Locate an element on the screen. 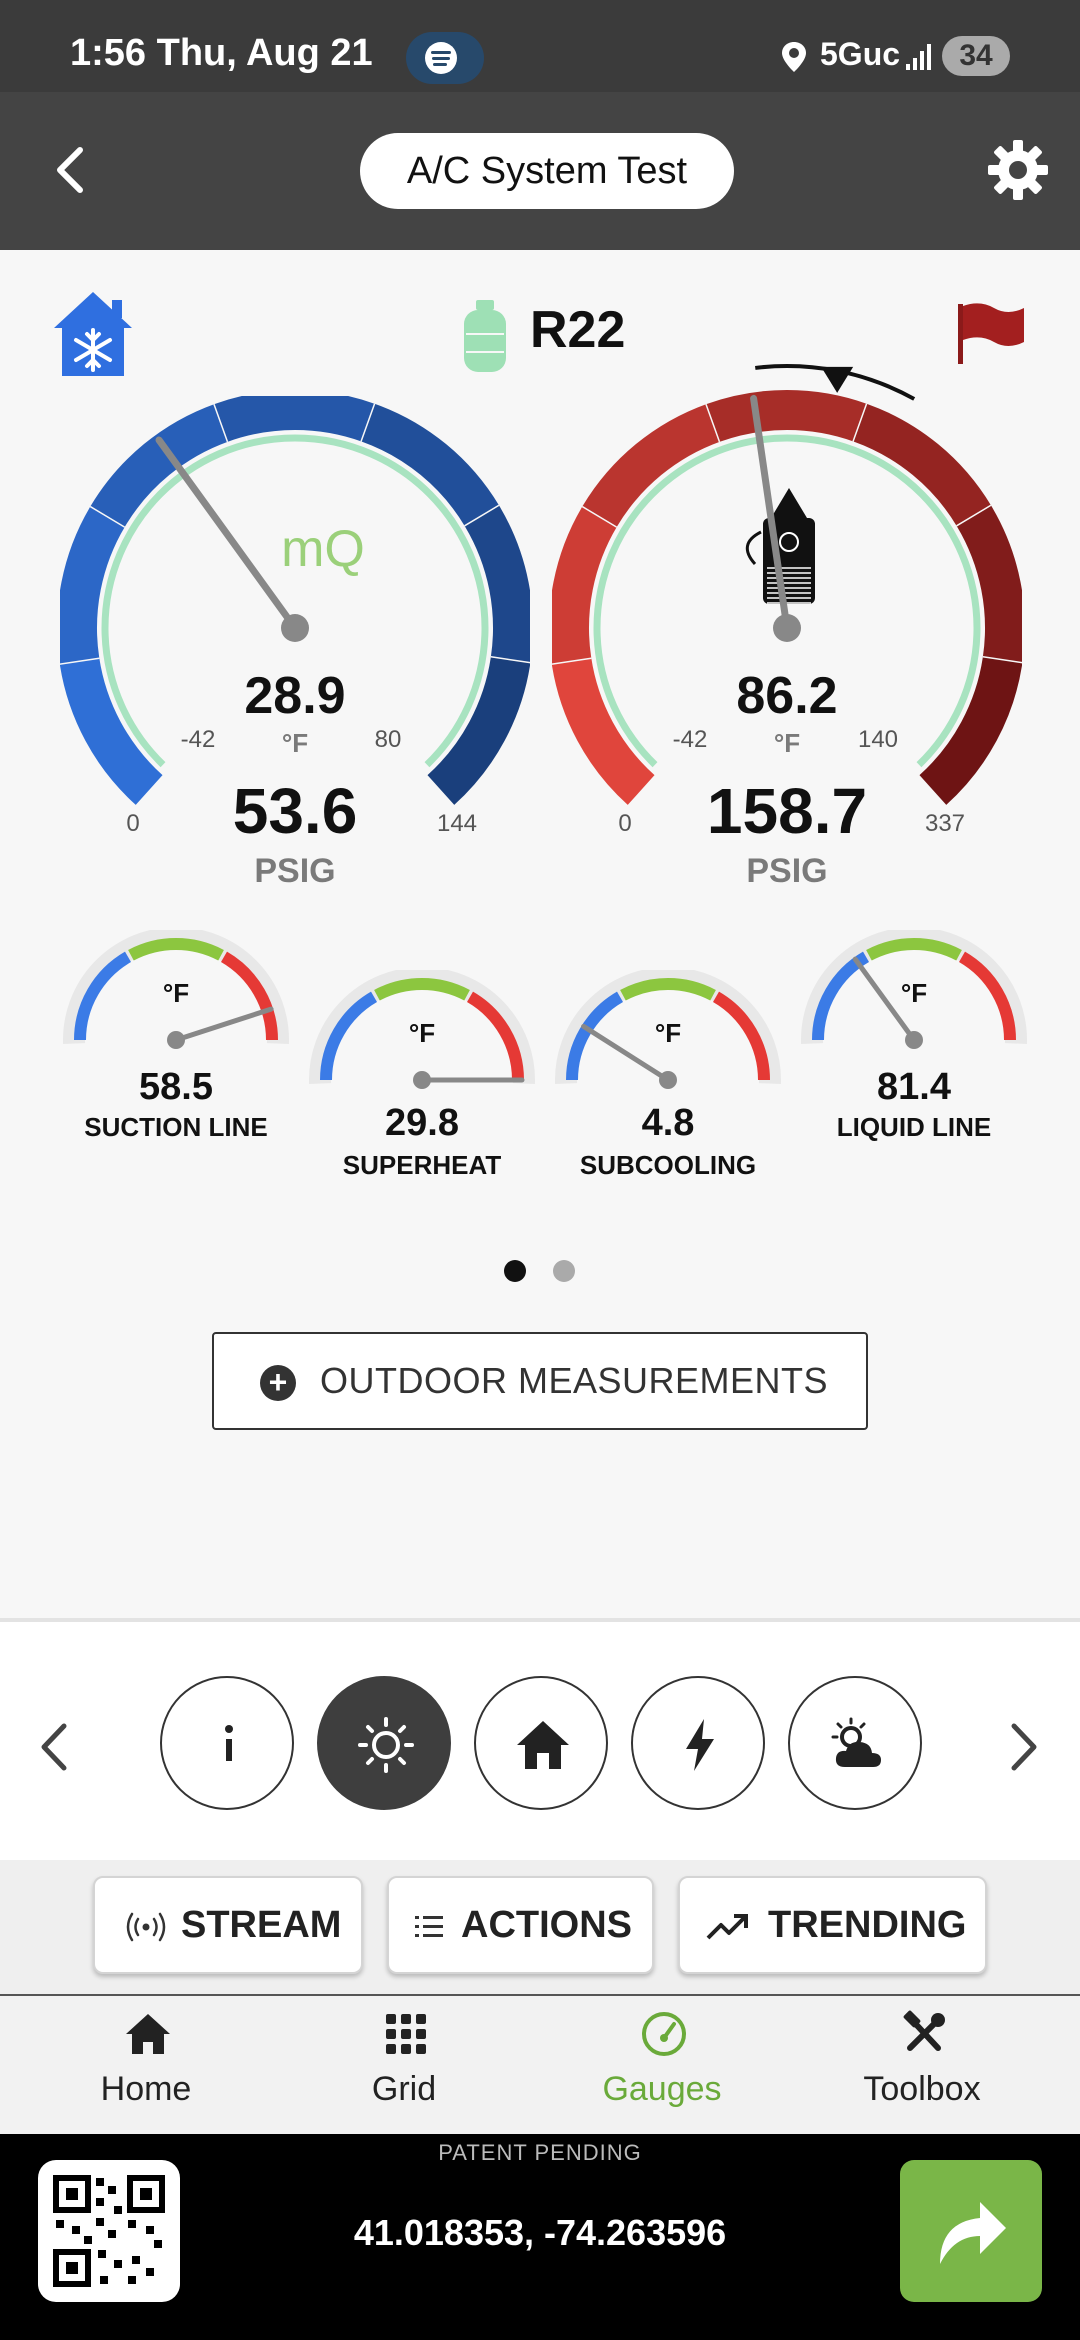  suction-pressure-min: 0 is located at coordinates (133, 823).